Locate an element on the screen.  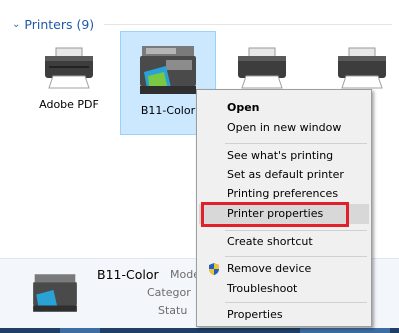
menu-item-printing-preferences: Printing preferences is located at coordinates (284, 194).